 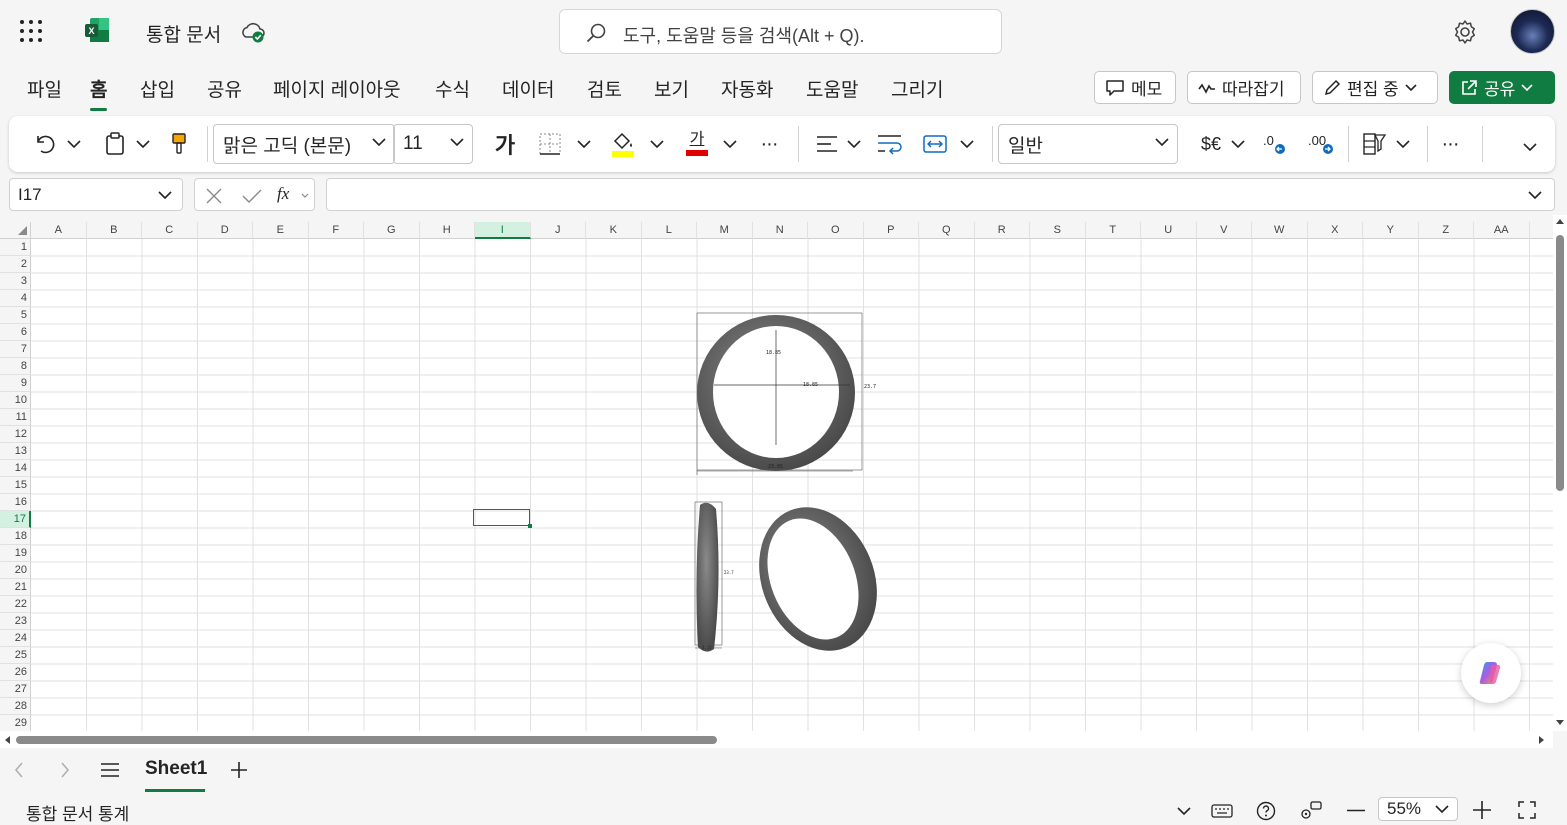 What do you see at coordinates (1211, 144) in the screenshot?
I see `currency-button: $€` at bounding box center [1211, 144].